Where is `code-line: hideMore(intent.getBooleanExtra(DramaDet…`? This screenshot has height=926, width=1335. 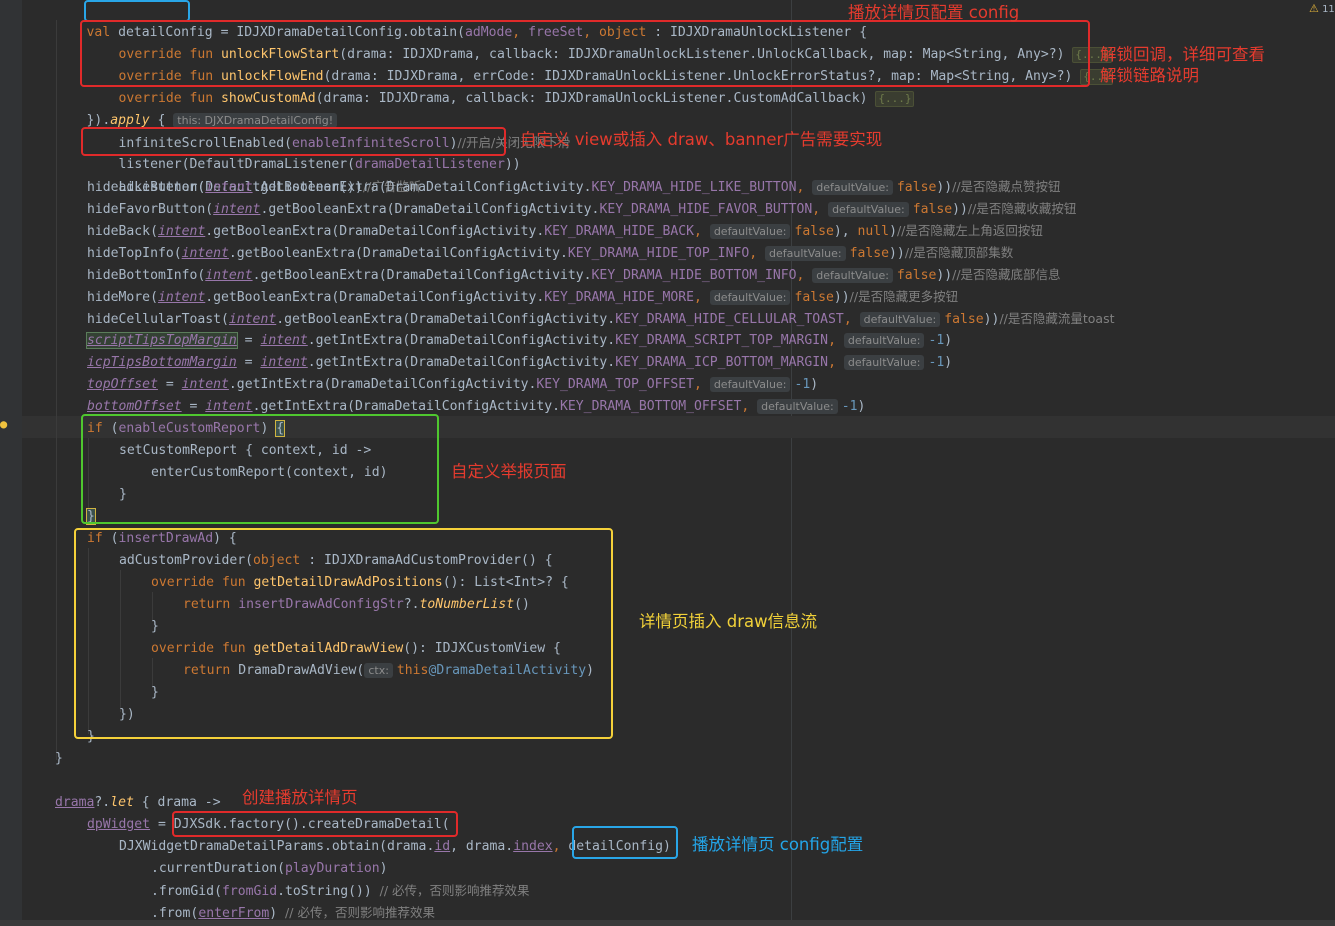 code-line: hideMore(intent.getBooleanExtra(DramaDet… is located at coordinates (523, 297).